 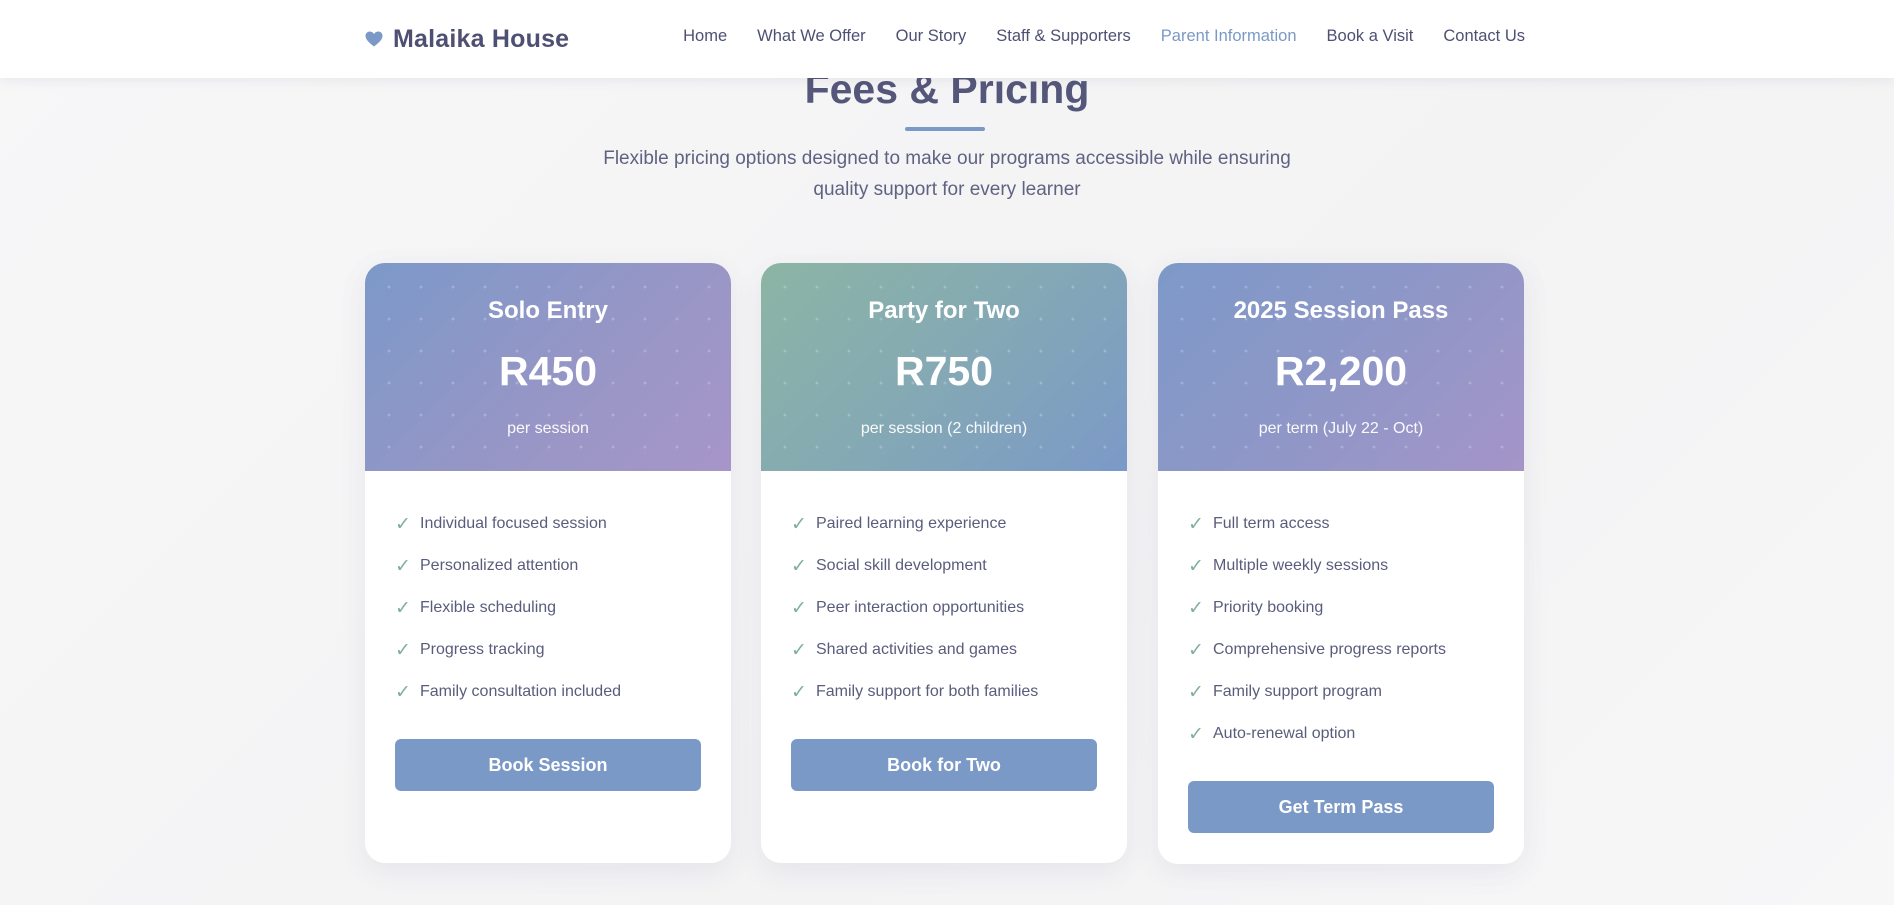 What do you see at coordinates (1271, 523) in the screenshot?
I see `feature-text: Full term access` at bounding box center [1271, 523].